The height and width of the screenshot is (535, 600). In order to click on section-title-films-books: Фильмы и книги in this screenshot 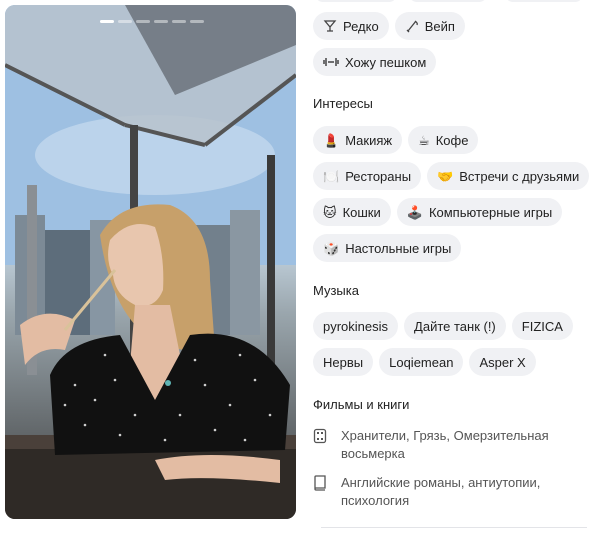, I will do `click(361, 404)`.